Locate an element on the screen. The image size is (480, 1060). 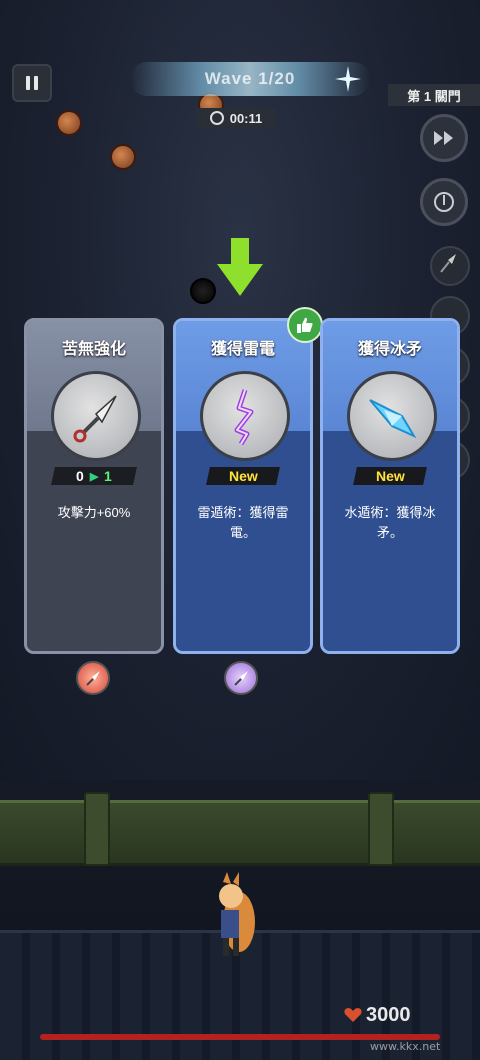
stage-label: 第 1 關門 is located at coordinates (434, 95).